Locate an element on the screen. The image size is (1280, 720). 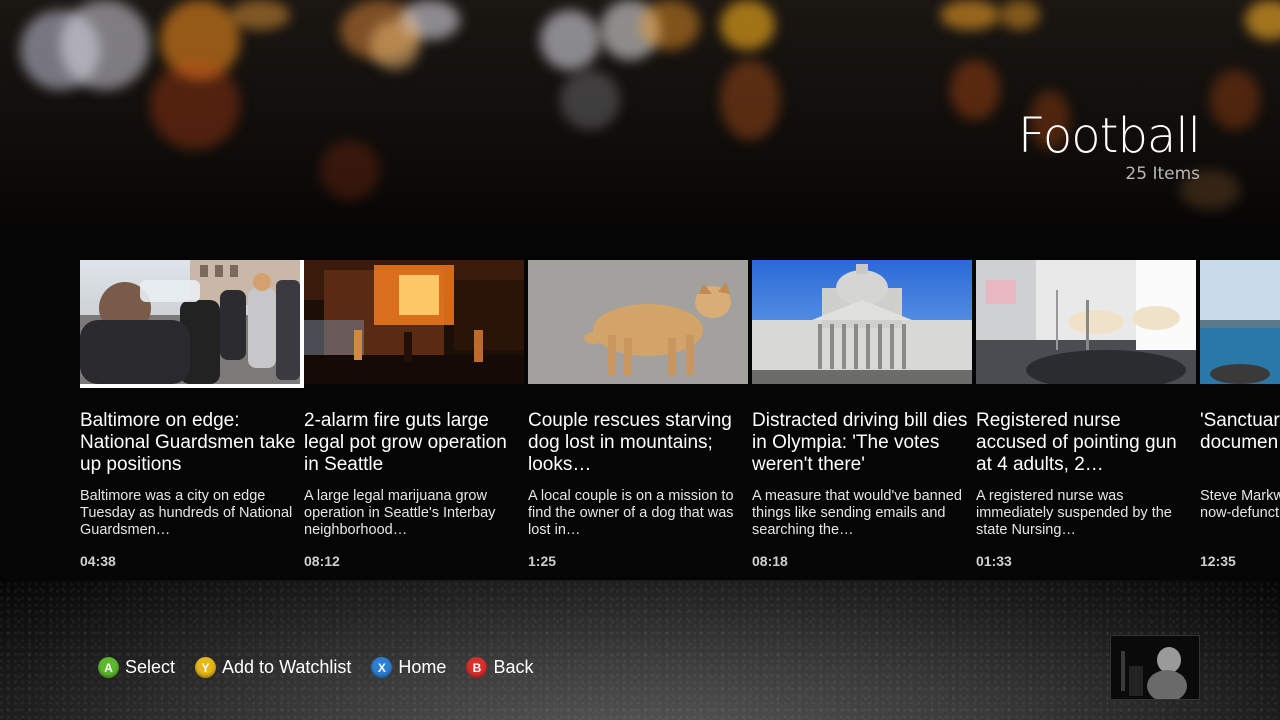
video-duration: 12:35 is located at coordinates (1218, 561).